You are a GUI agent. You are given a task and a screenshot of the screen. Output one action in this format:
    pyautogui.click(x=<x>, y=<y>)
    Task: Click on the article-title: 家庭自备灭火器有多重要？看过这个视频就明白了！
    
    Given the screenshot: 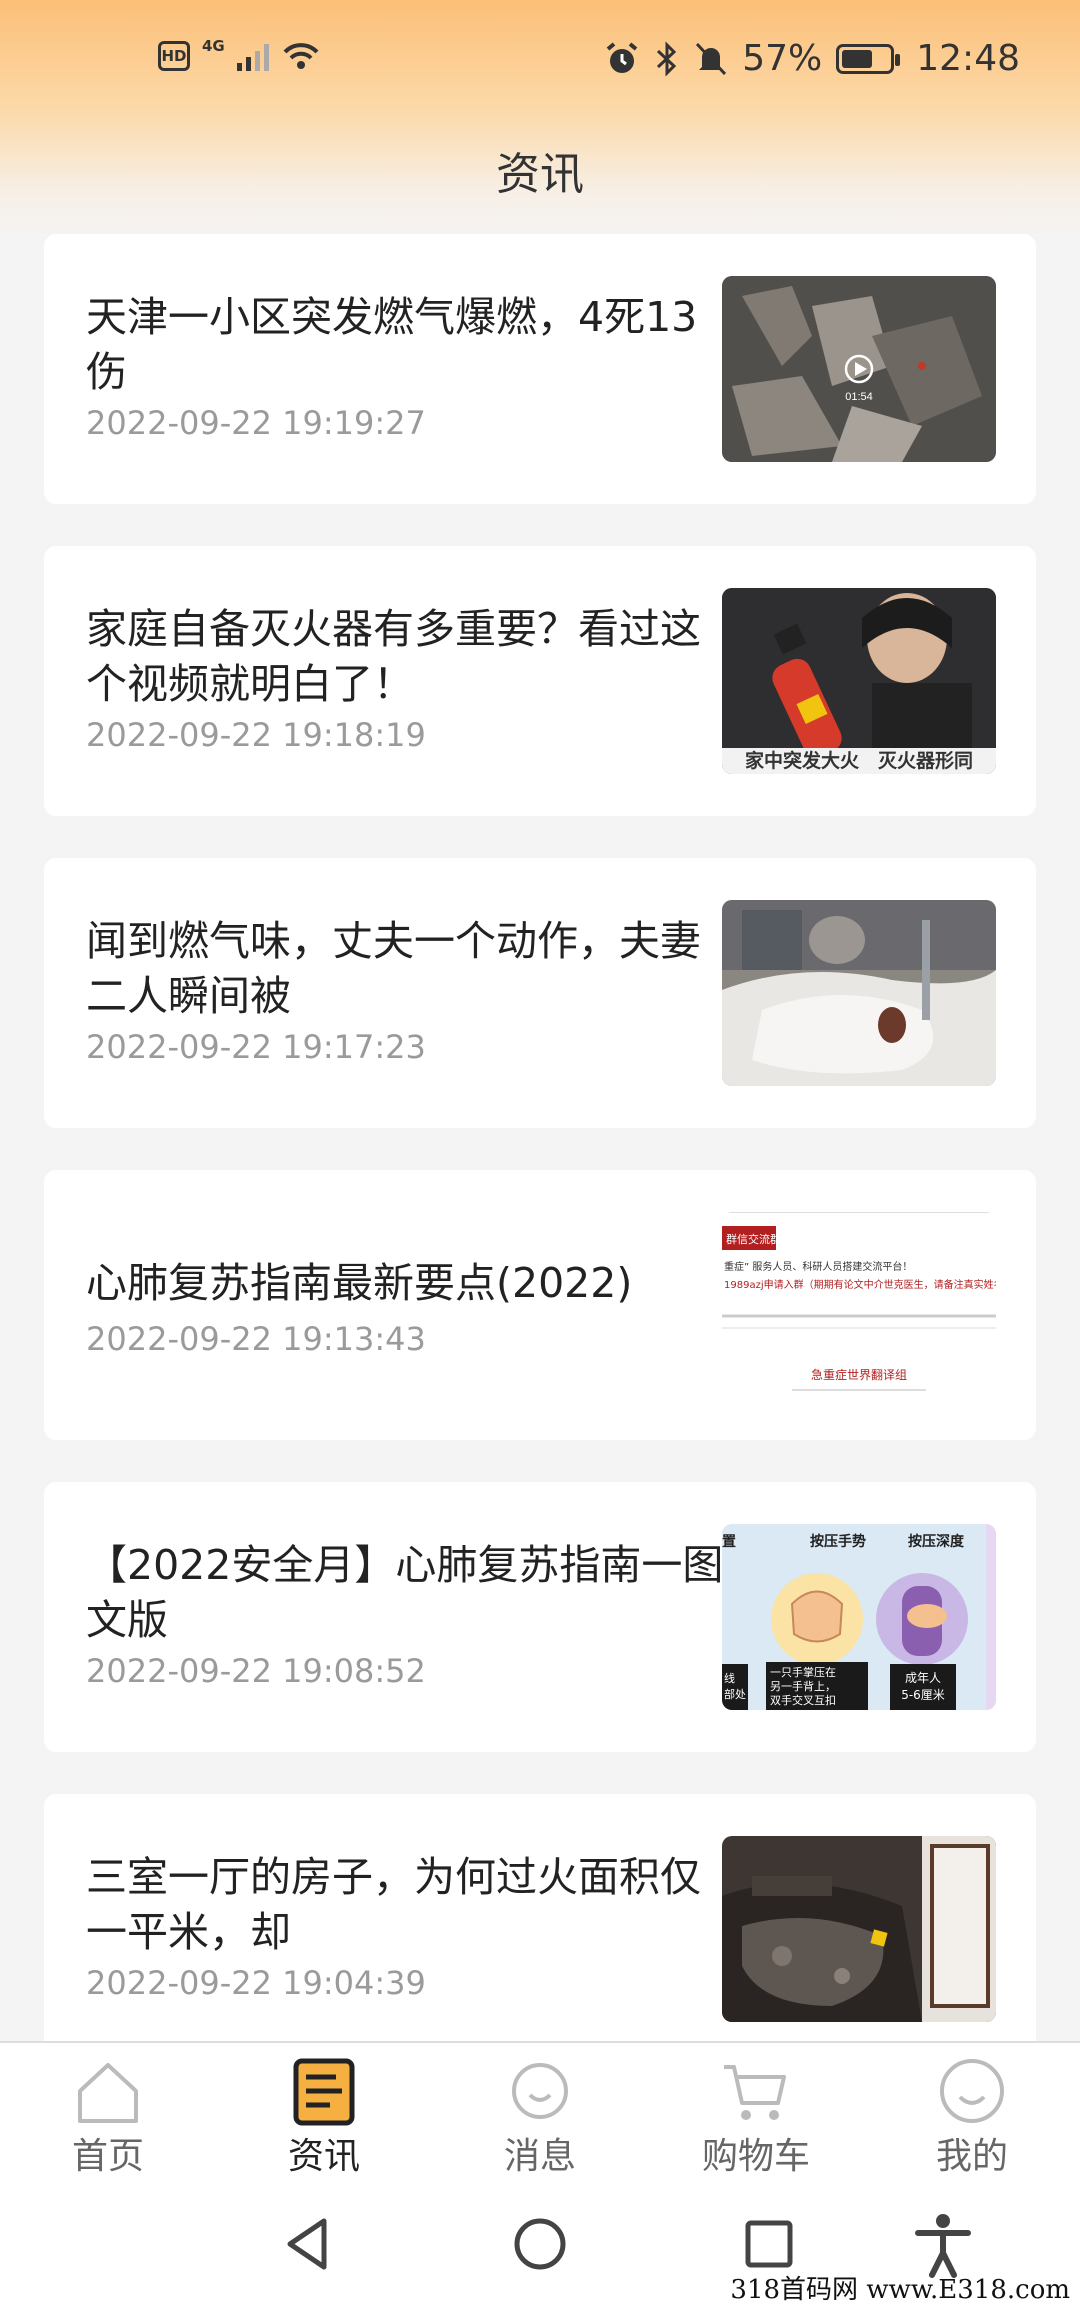 What is the action you would take?
    pyautogui.click(x=393, y=656)
    